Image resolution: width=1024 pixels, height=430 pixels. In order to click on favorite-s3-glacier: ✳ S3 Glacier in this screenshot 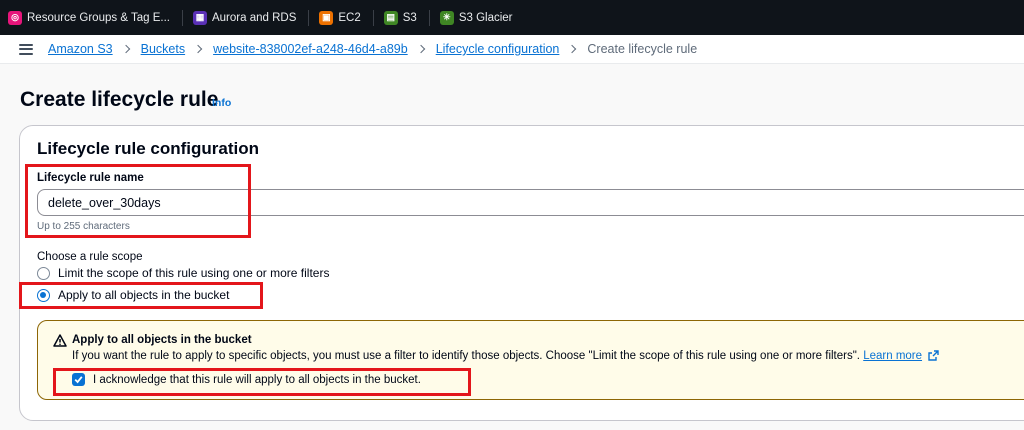, I will do `click(476, 17)`.